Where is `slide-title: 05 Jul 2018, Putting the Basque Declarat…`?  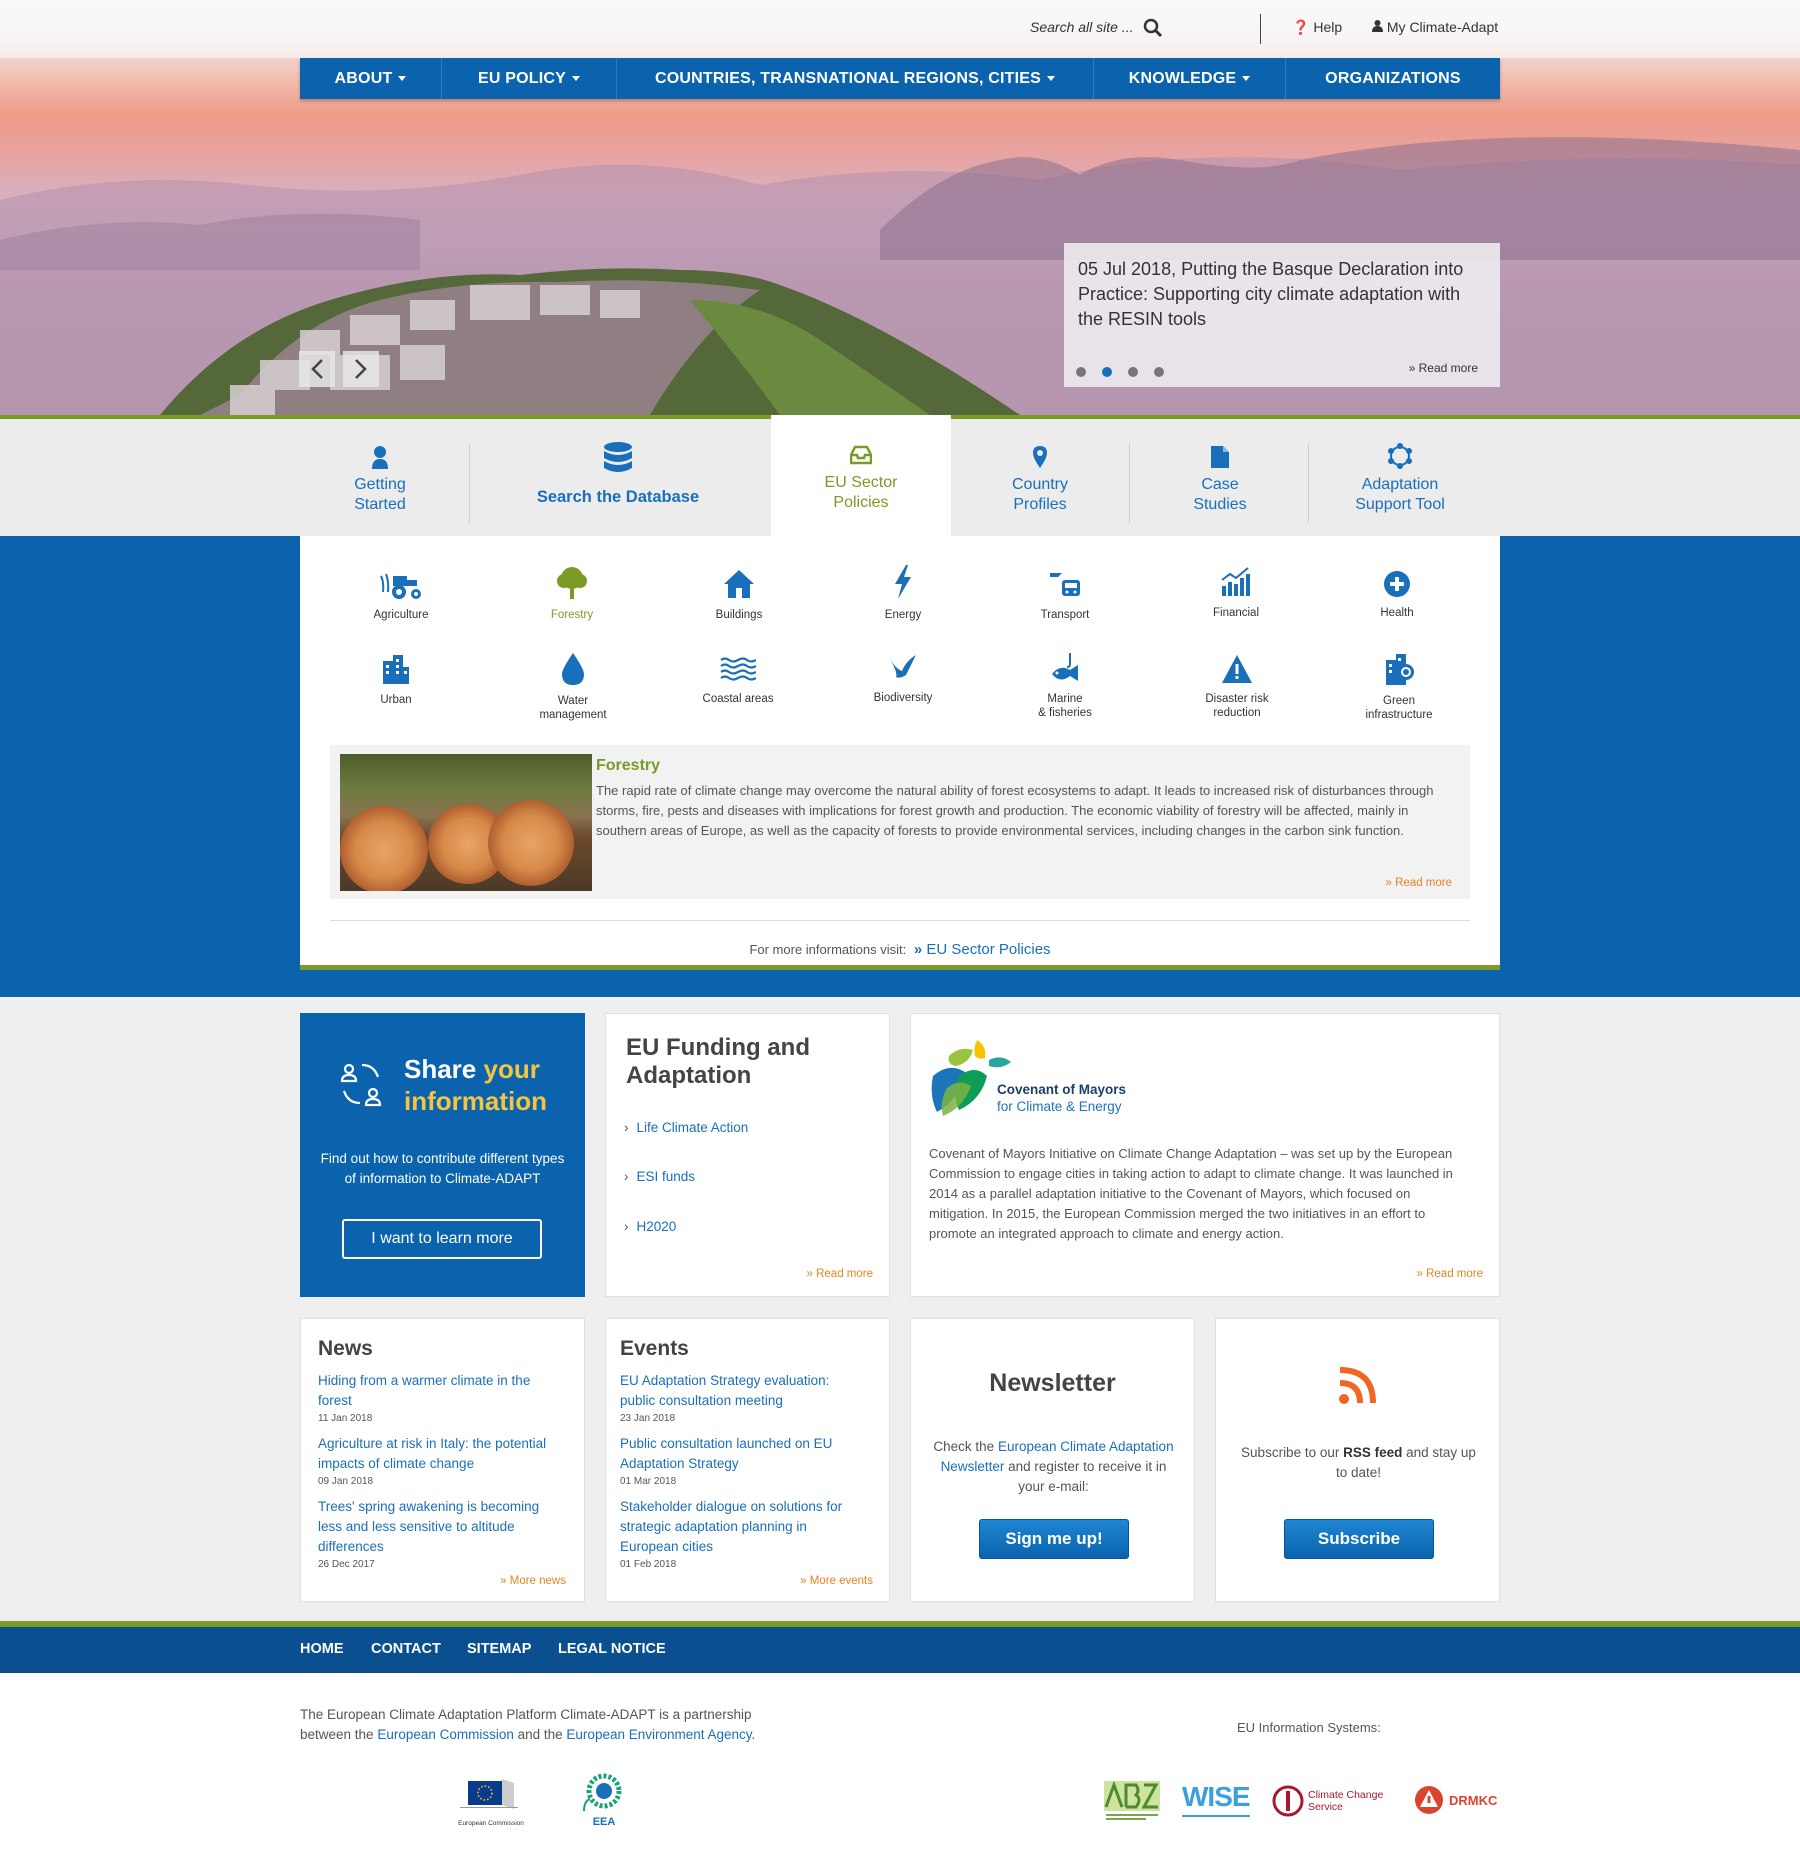
slide-title: 05 Jul 2018, Putting the Basque Declarat… is located at coordinates (1282, 294).